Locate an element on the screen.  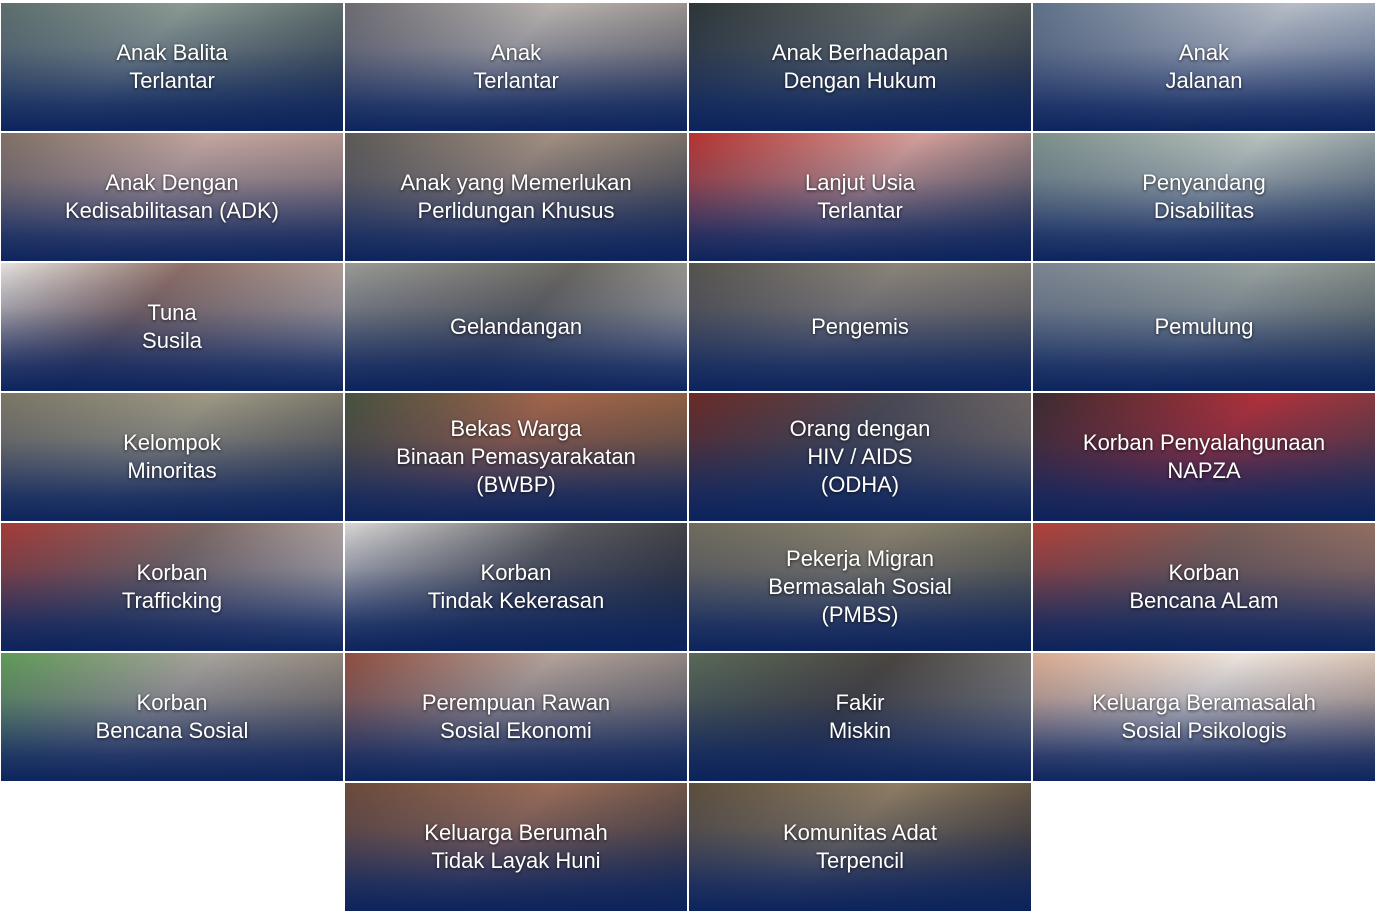
tile-anak-jalanan: Anak Jalanan is located at coordinates (1204, 67).